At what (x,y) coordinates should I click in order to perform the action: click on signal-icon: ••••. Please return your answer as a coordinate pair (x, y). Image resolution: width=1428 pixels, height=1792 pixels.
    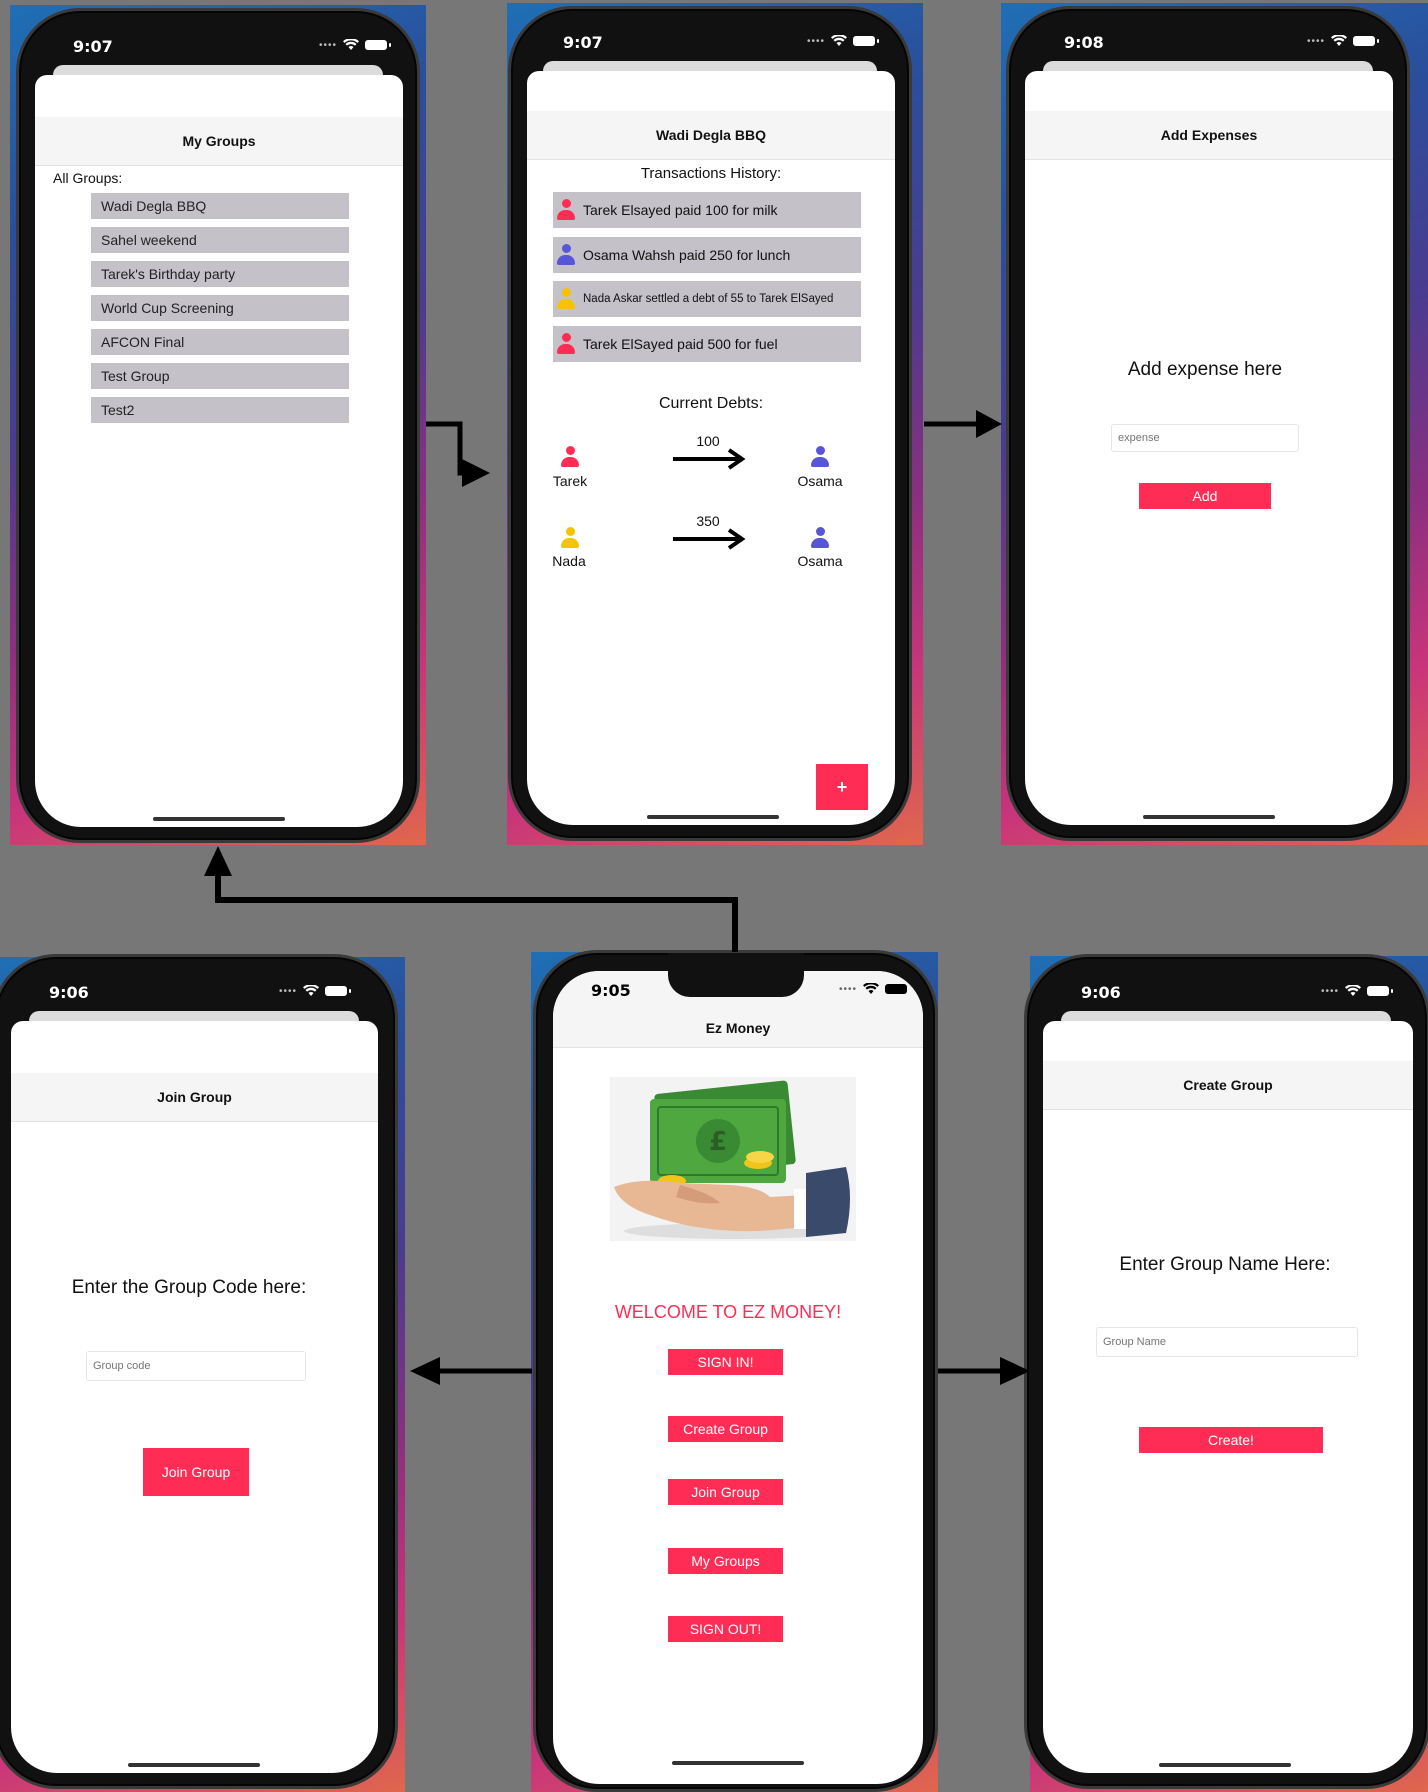
    Looking at the image, I should click on (848, 989).